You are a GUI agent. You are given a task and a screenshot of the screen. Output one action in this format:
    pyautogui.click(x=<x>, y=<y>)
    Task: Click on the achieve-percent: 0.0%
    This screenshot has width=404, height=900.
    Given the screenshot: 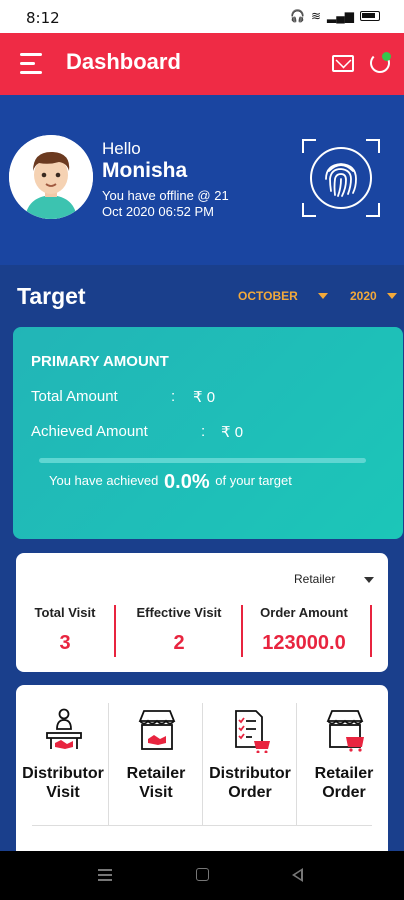 What is the action you would take?
    pyautogui.click(x=187, y=482)
    